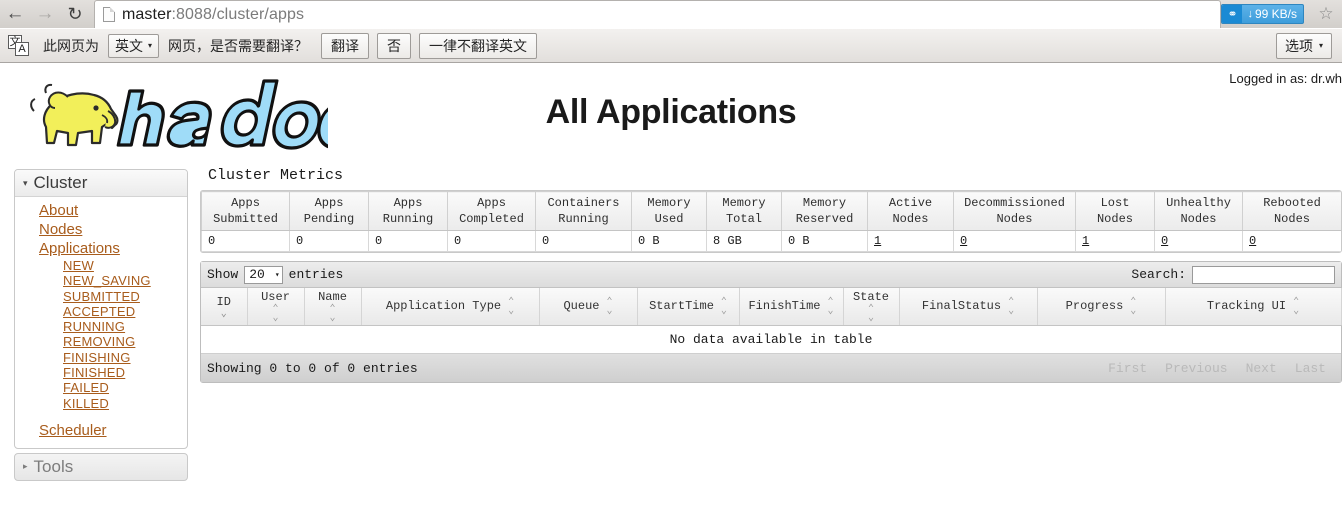 The image size is (1342, 524). What do you see at coordinates (345, 45) in the screenshot?
I see `translate-button: 翻译` at bounding box center [345, 45].